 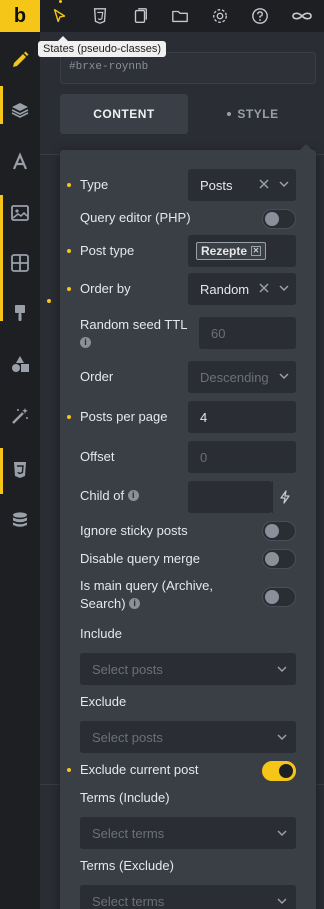 I want to click on dynamic-data-button, so click(x=284, y=497).